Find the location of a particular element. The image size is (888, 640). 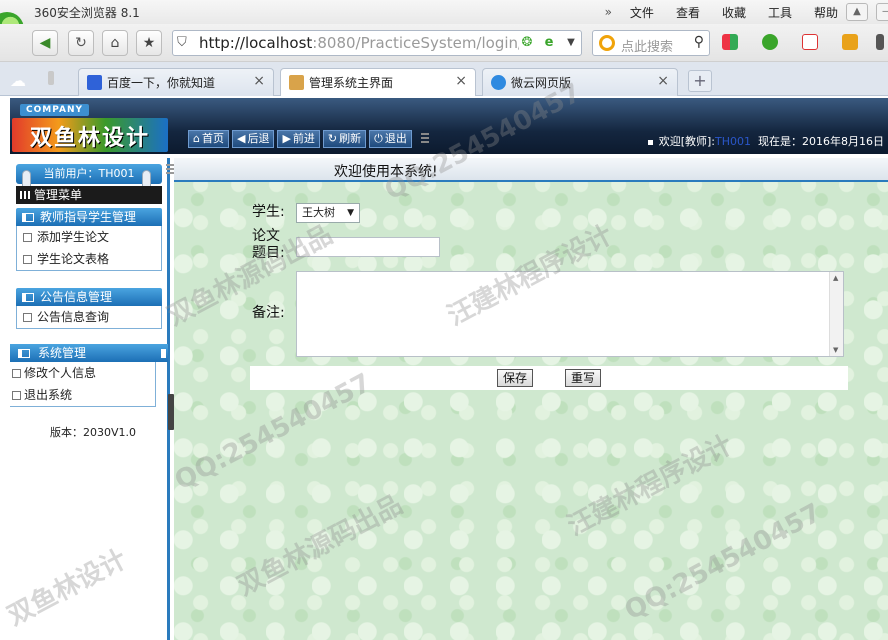

logout-nav-button: ⏻ 退出 is located at coordinates (390, 139).